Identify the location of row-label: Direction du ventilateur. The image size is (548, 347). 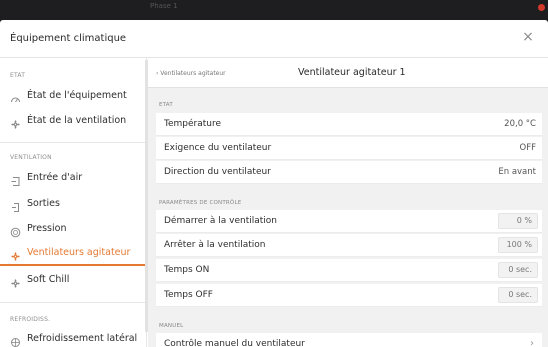
(217, 172).